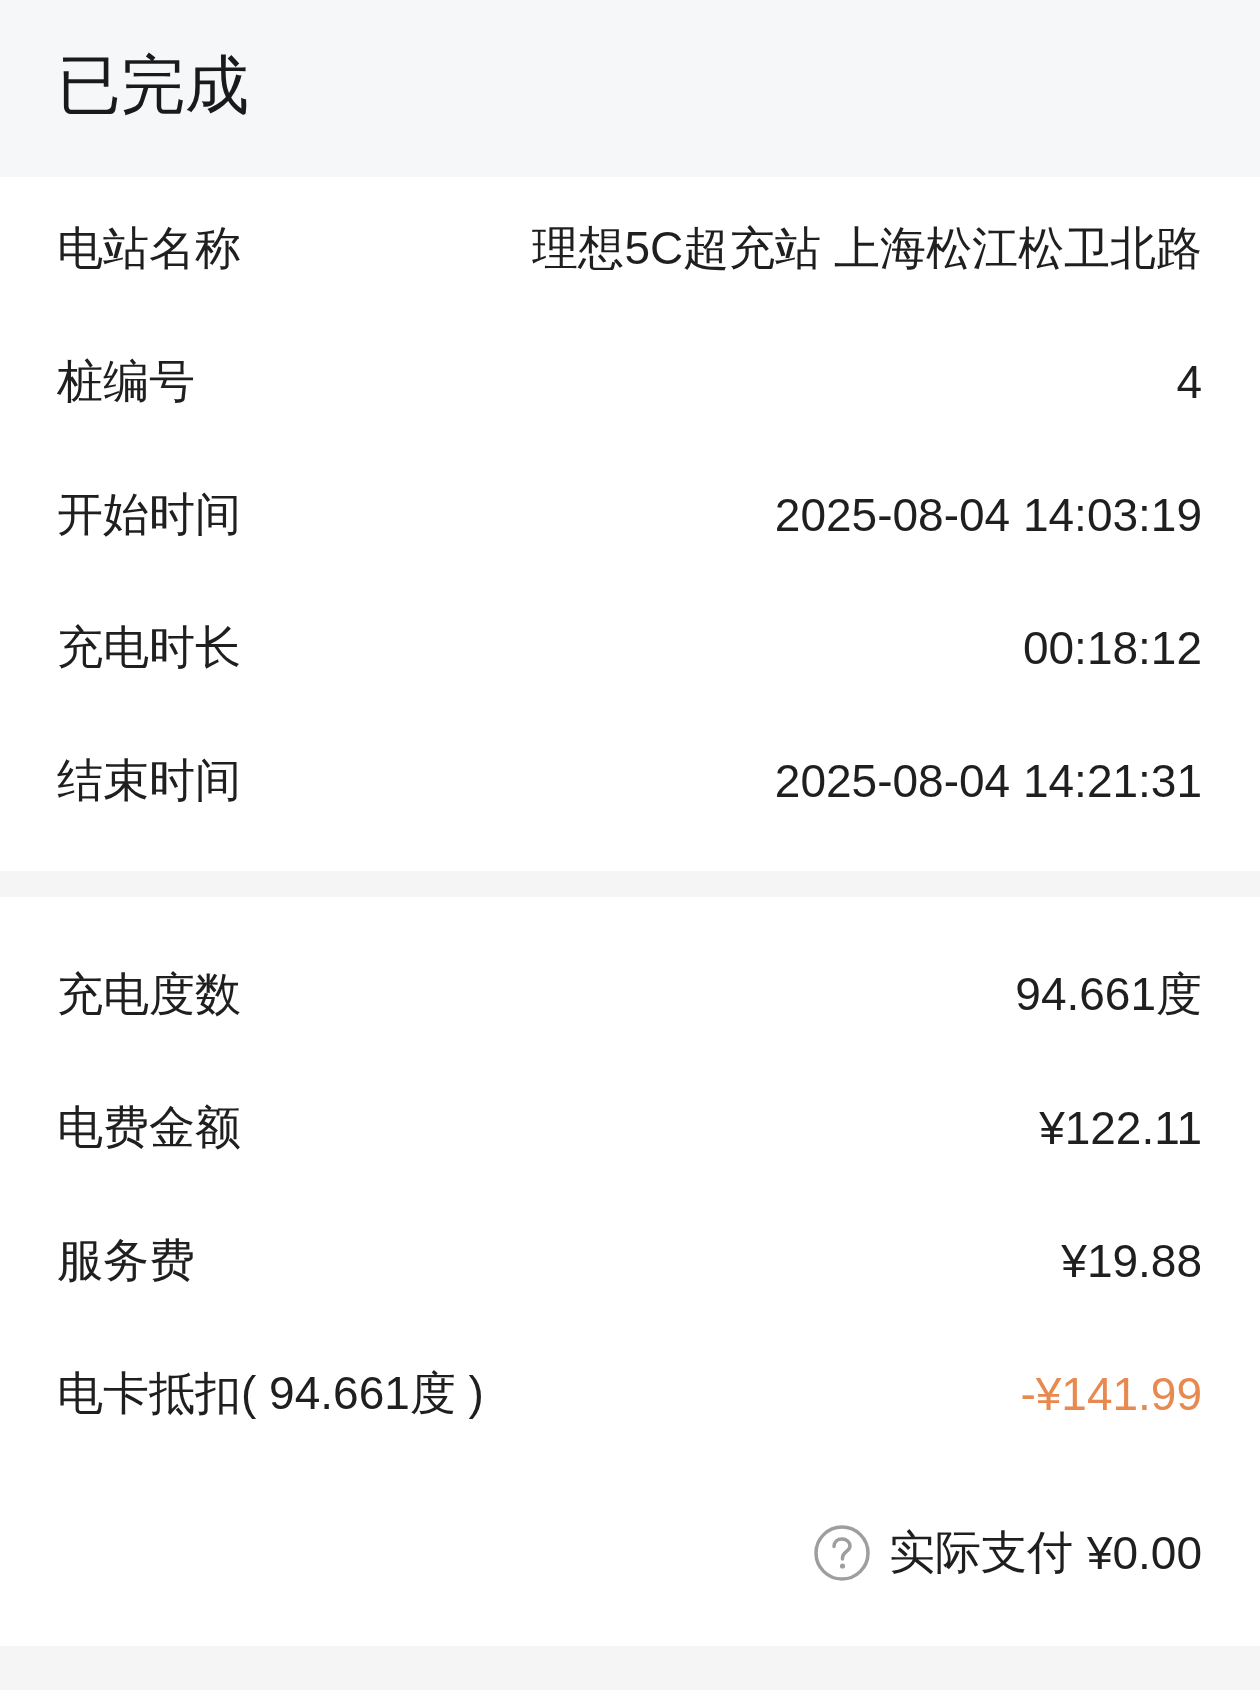 The image size is (1260, 1690). Describe the element at coordinates (149, 248) in the screenshot. I see `field-label: 电站名称` at that location.